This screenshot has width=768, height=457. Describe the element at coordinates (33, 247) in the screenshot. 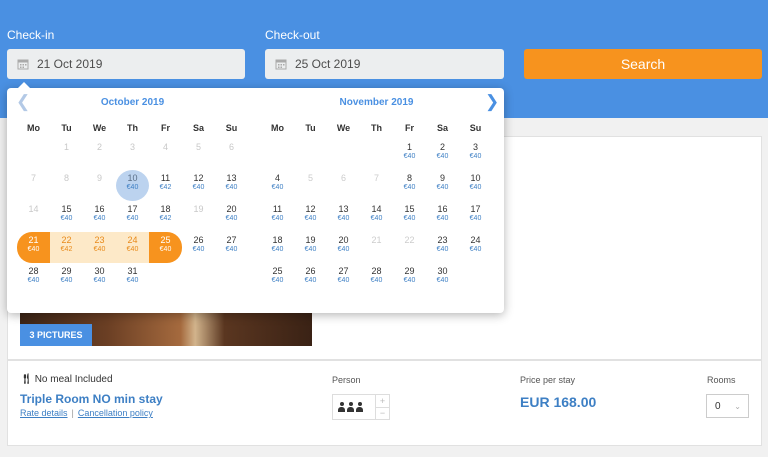

I see `calendar-day: 21 €40` at that location.